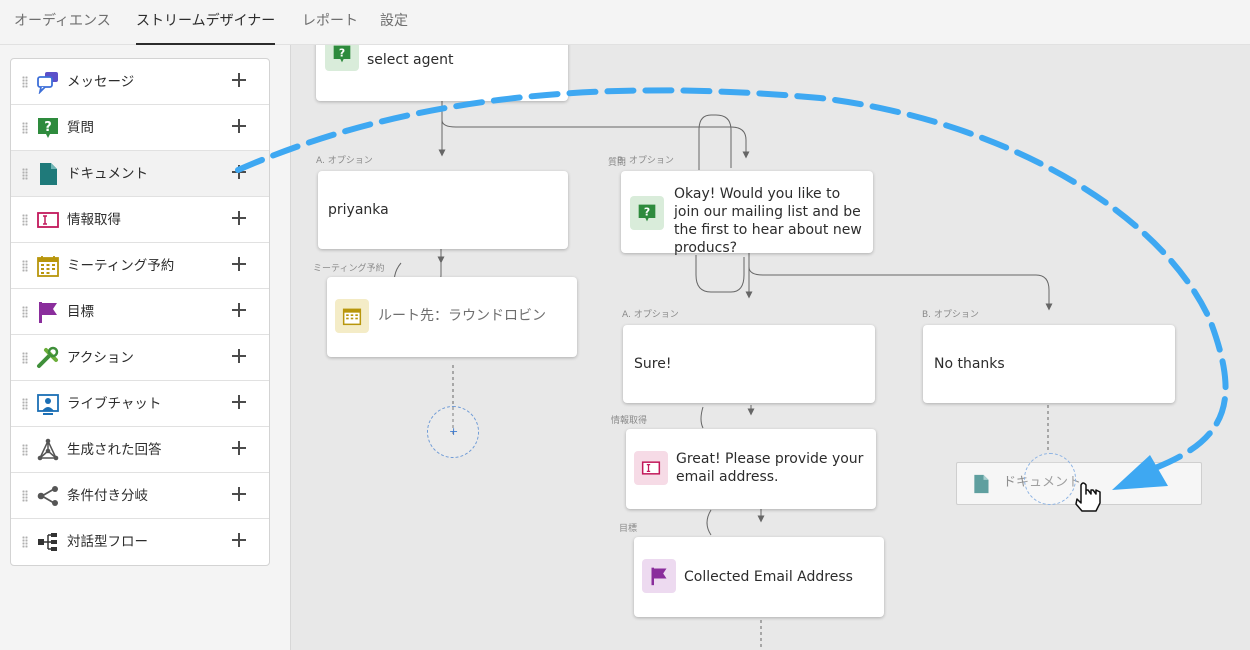  I want to click on tools-icon, so click(48, 357).